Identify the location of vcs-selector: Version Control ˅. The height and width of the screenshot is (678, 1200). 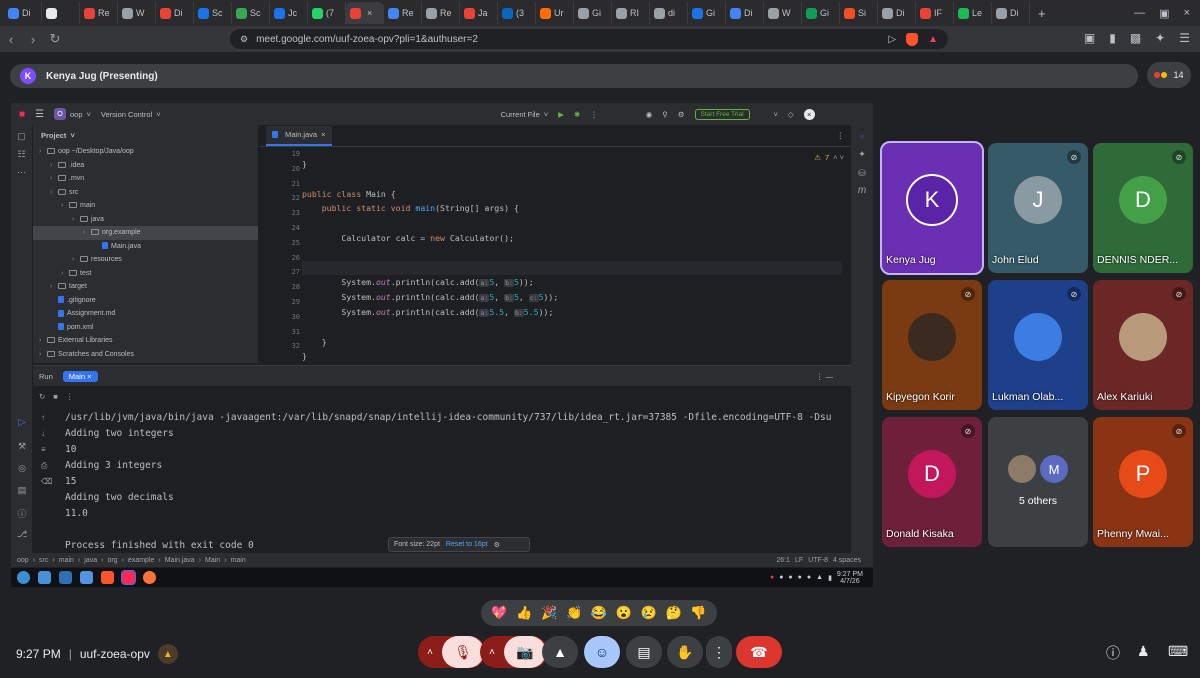
(131, 114).